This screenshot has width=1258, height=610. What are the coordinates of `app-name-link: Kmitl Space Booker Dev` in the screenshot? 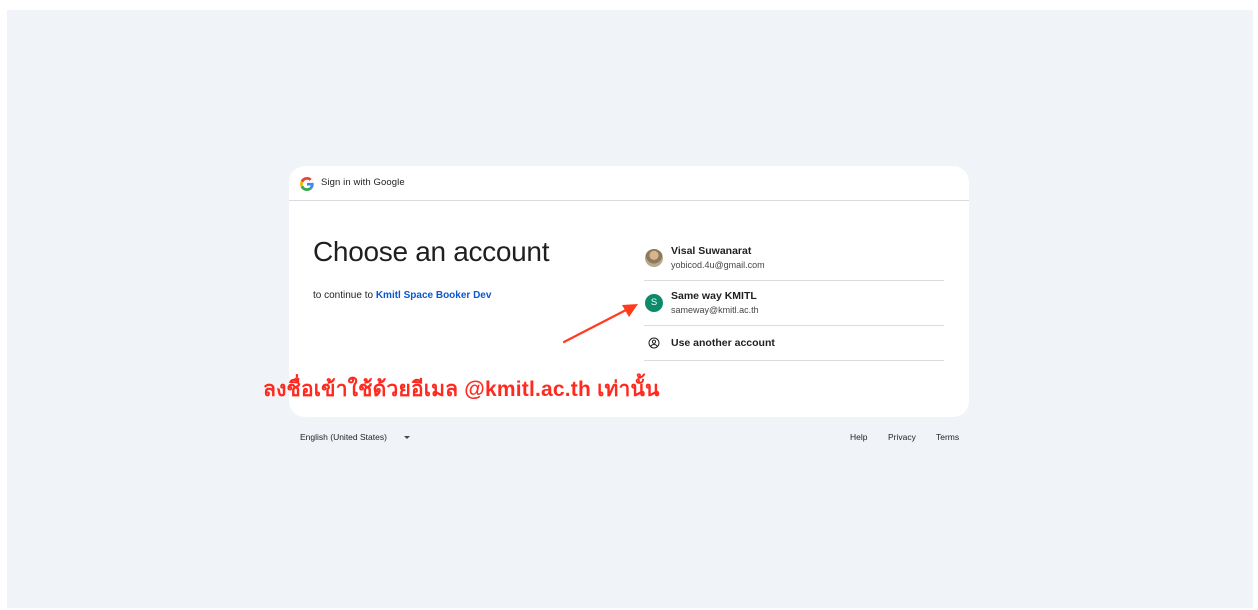 It's located at (434, 295).